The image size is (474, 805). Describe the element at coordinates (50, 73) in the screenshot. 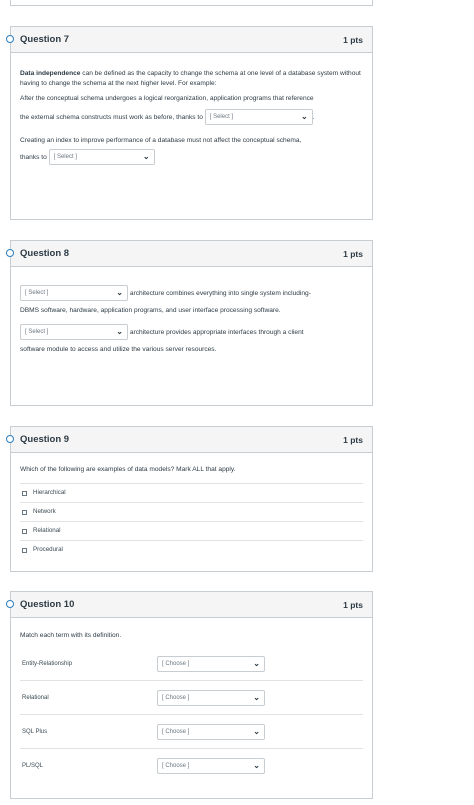

I see `term-data-independence: Data independence` at that location.